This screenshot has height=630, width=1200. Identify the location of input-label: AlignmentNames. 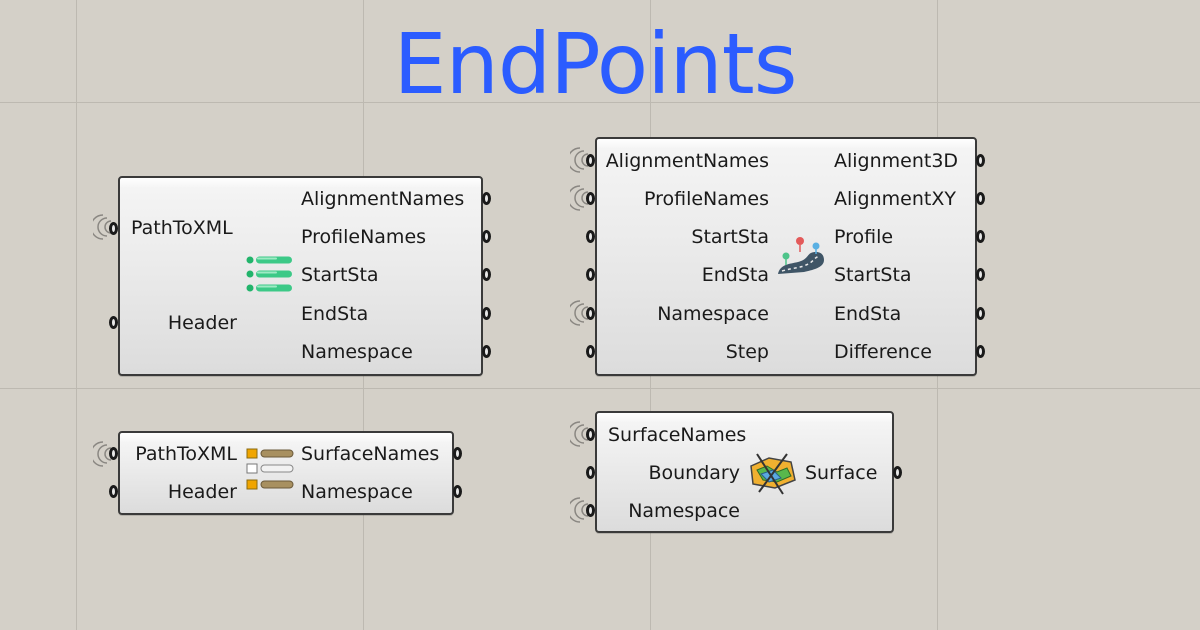
(687, 161).